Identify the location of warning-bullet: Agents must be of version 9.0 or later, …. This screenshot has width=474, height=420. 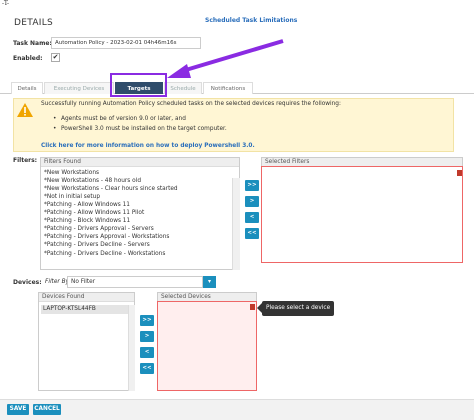
(119, 119).